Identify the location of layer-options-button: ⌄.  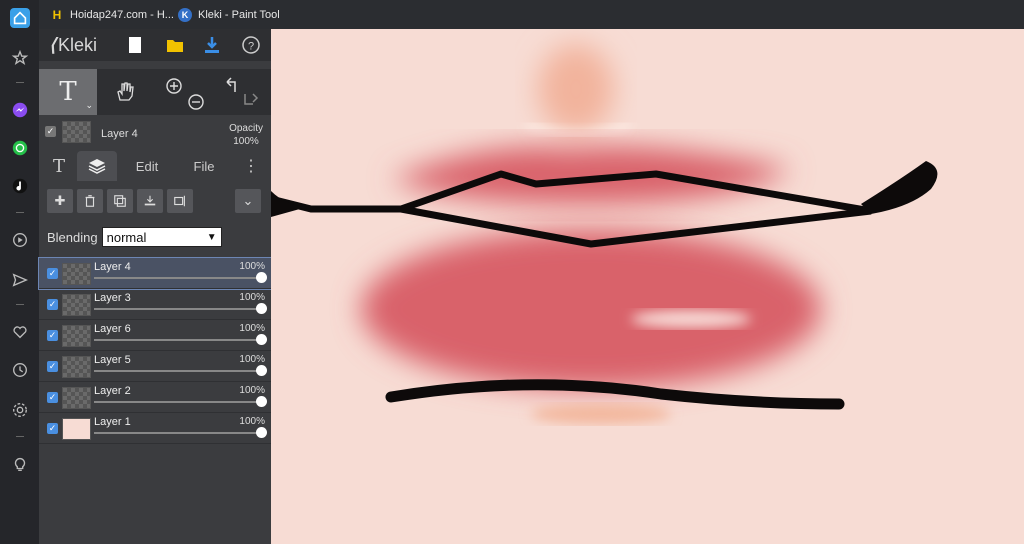
(248, 201).